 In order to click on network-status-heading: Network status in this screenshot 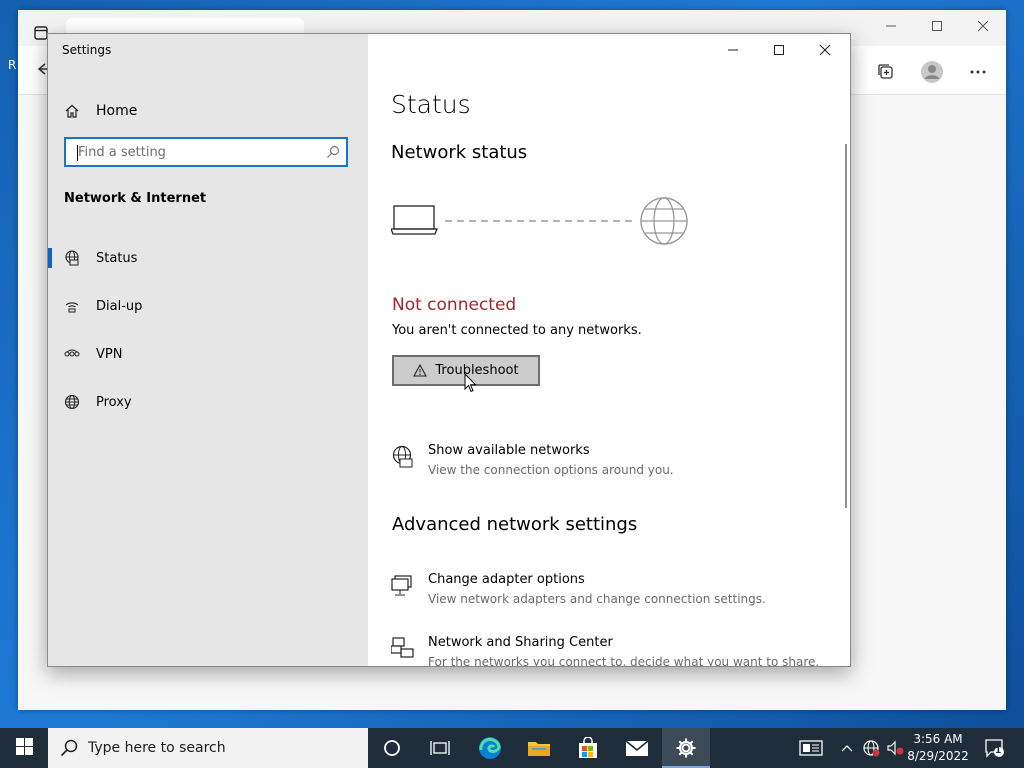, I will do `click(459, 152)`.